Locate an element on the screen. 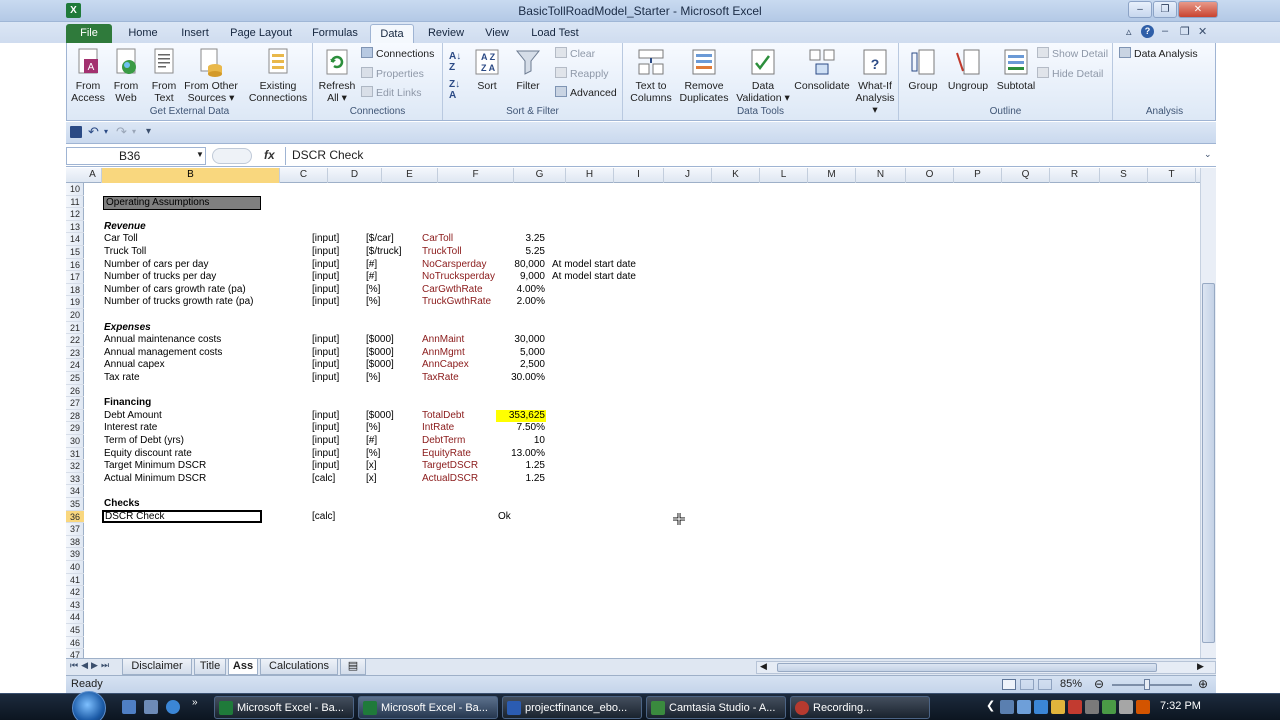 The image size is (1280, 720). cell-name-row-15: TruckToll is located at coordinates (459, 252).